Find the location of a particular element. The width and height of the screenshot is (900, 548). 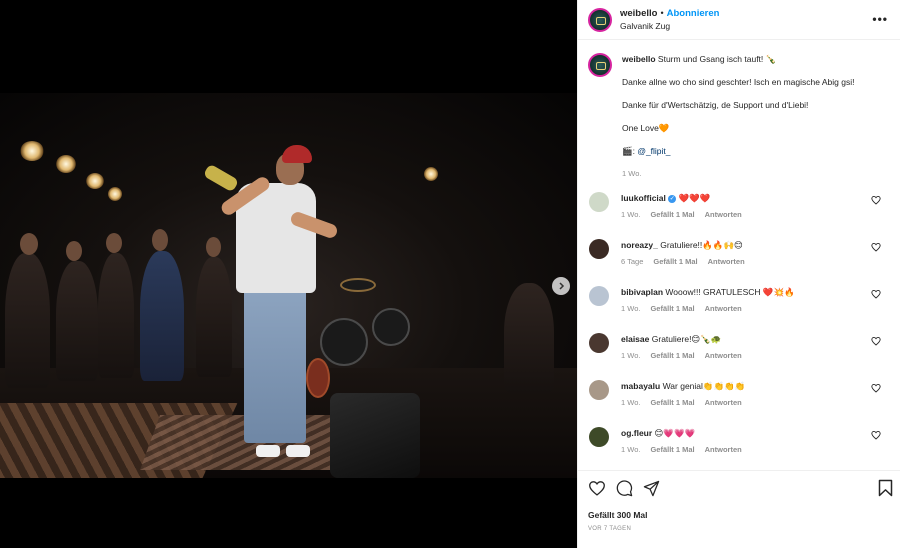

author-avatar is located at coordinates (600, 19).